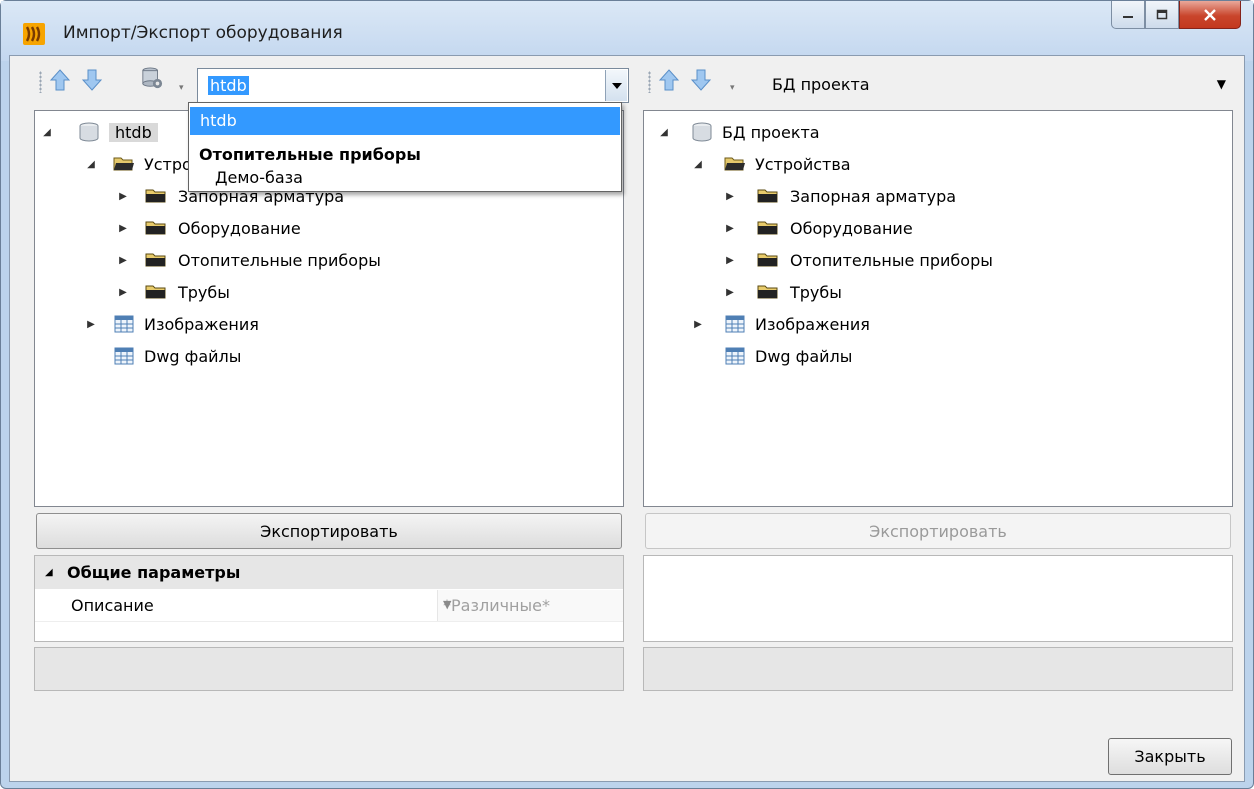 The height and width of the screenshot is (789, 1254). I want to click on property-grid: ◢ Общие параметры Описание *Различные* ▼, so click(329, 598).